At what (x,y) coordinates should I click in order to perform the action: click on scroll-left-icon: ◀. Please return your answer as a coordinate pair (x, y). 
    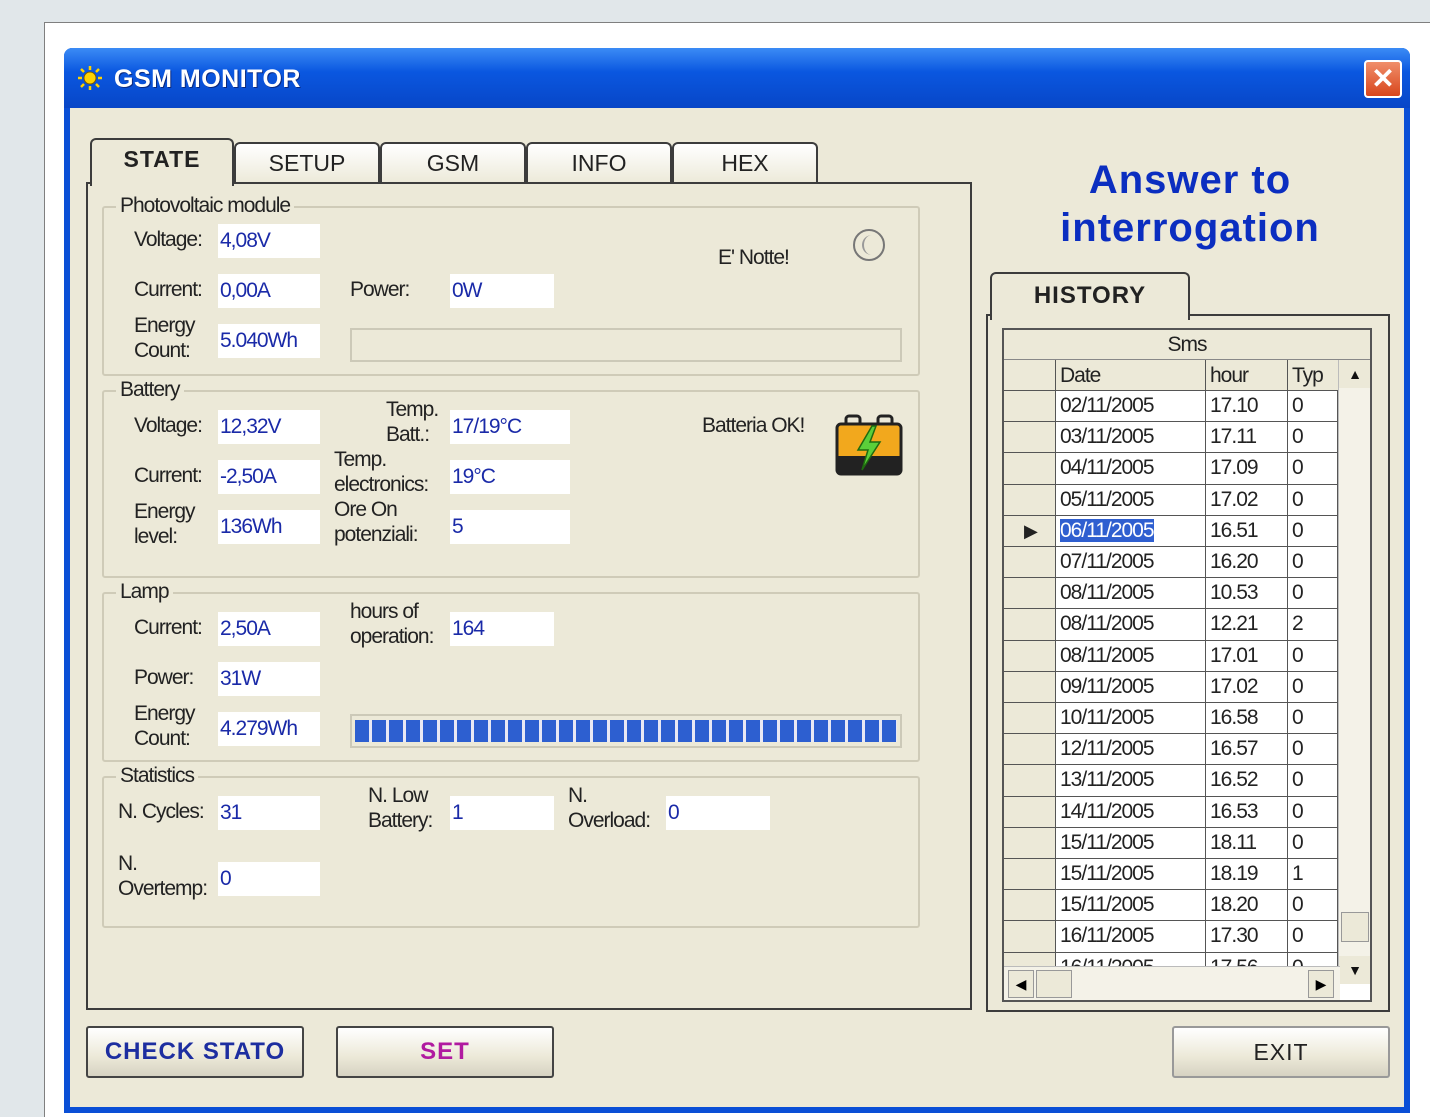
    Looking at the image, I should click on (1021, 984).